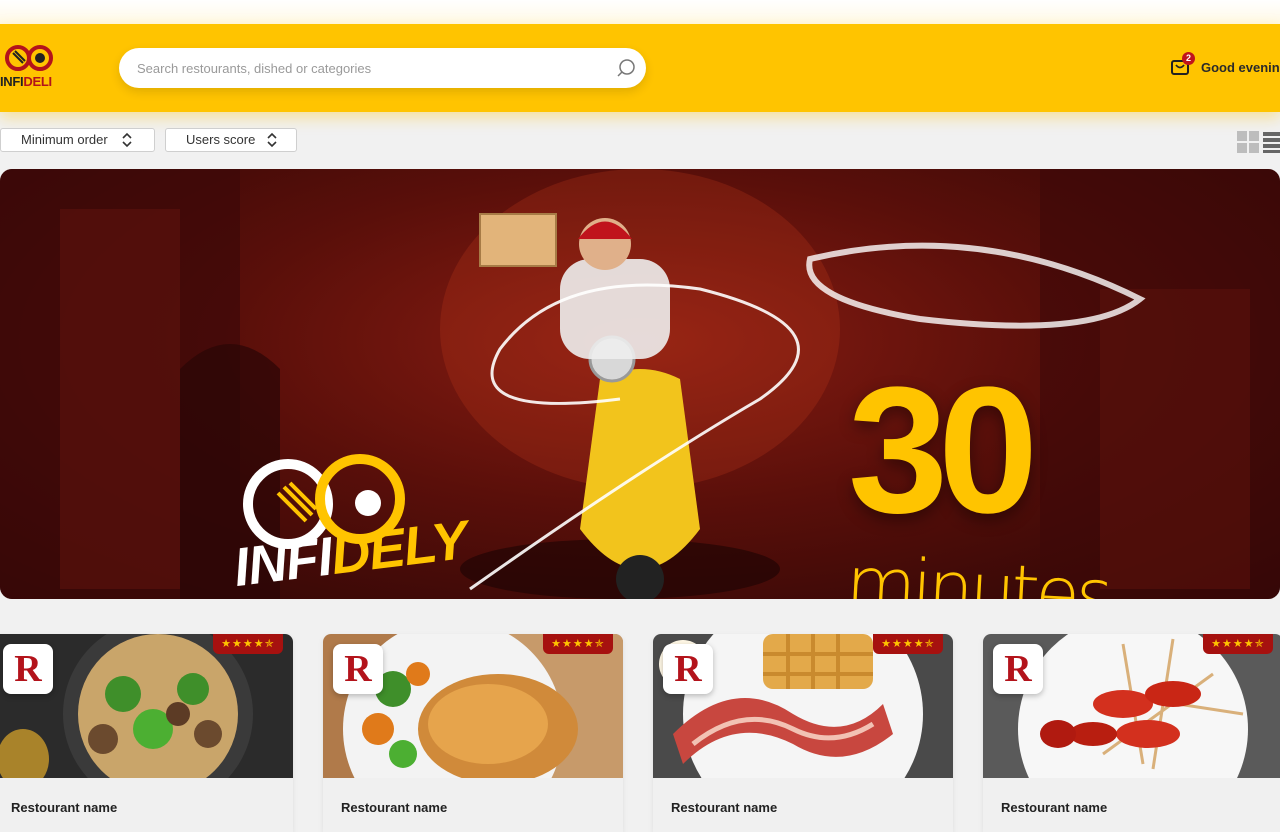  I want to click on app-logo: INFIDELI, so click(30, 68).